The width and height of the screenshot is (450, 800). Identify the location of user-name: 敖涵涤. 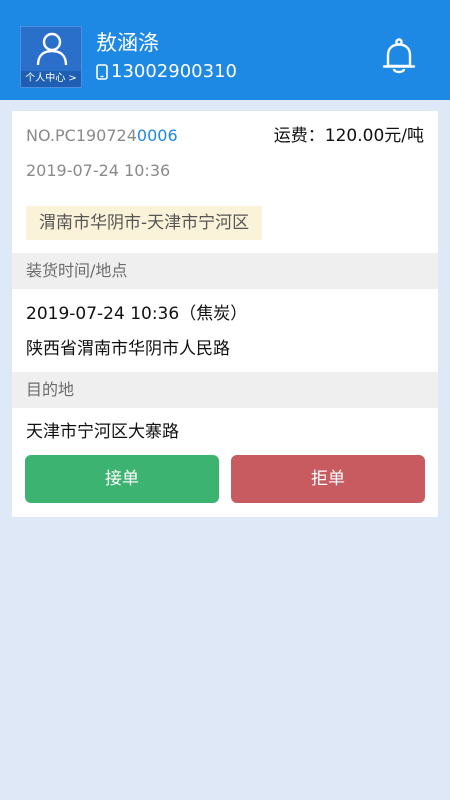
(127, 43).